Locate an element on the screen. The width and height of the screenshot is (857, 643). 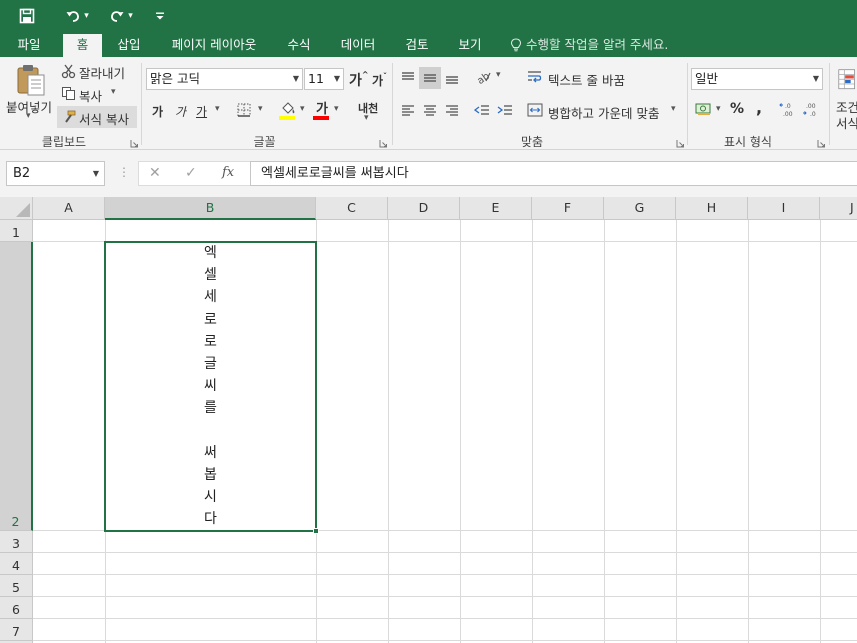
font-size-select: 11 ▼ is located at coordinates (324, 79).